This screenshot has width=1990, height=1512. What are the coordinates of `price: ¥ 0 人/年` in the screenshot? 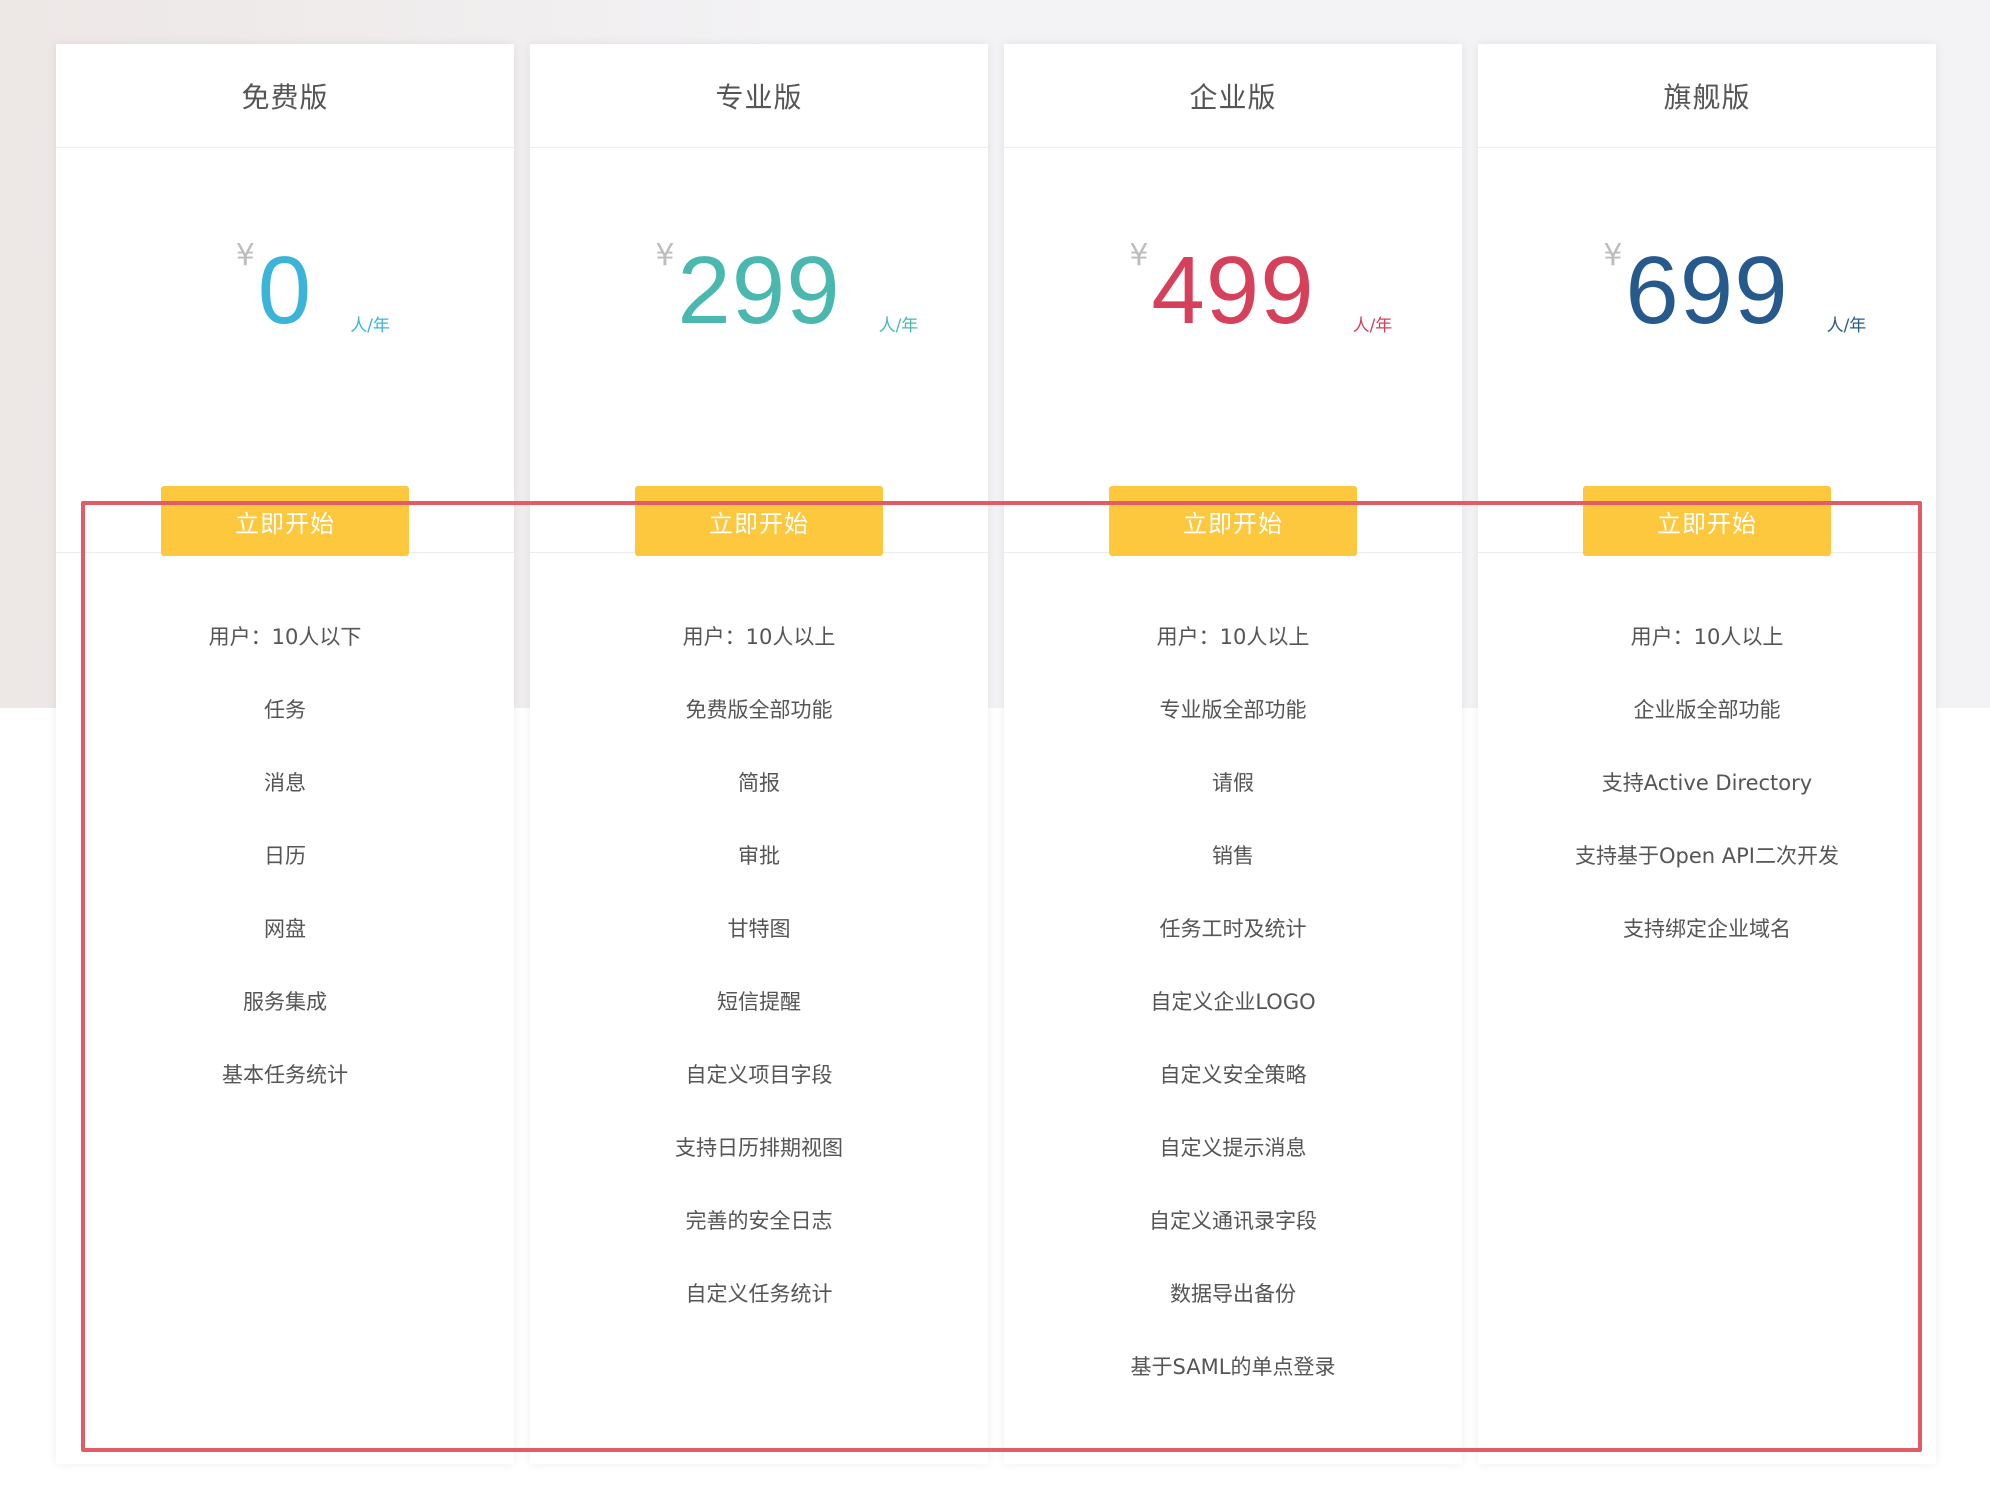 It's located at (313, 291).